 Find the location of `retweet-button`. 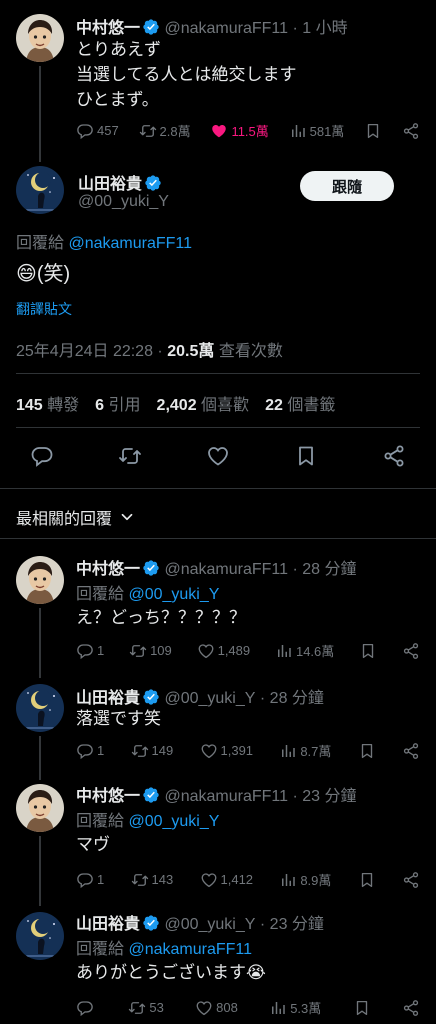

retweet-button is located at coordinates (130, 458).